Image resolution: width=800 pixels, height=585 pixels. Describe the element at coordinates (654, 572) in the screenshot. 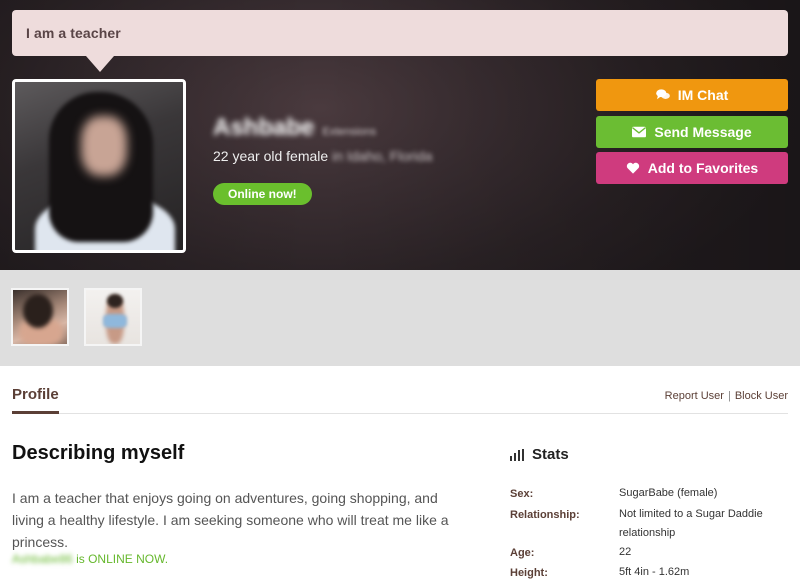

I see `stat-value-height: 5ft 4in - 1.62m` at that location.